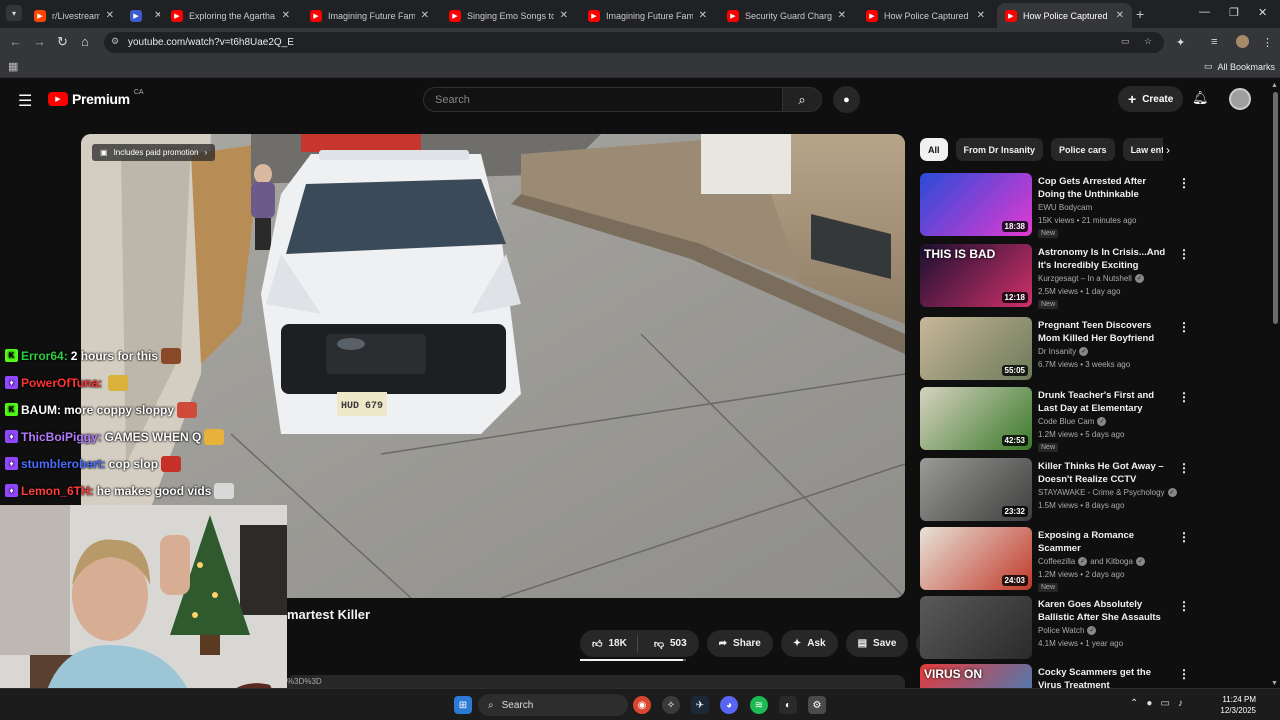 The height and width of the screenshot is (720, 1280). I want to click on steam-icon: ✈, so click(700, 705).